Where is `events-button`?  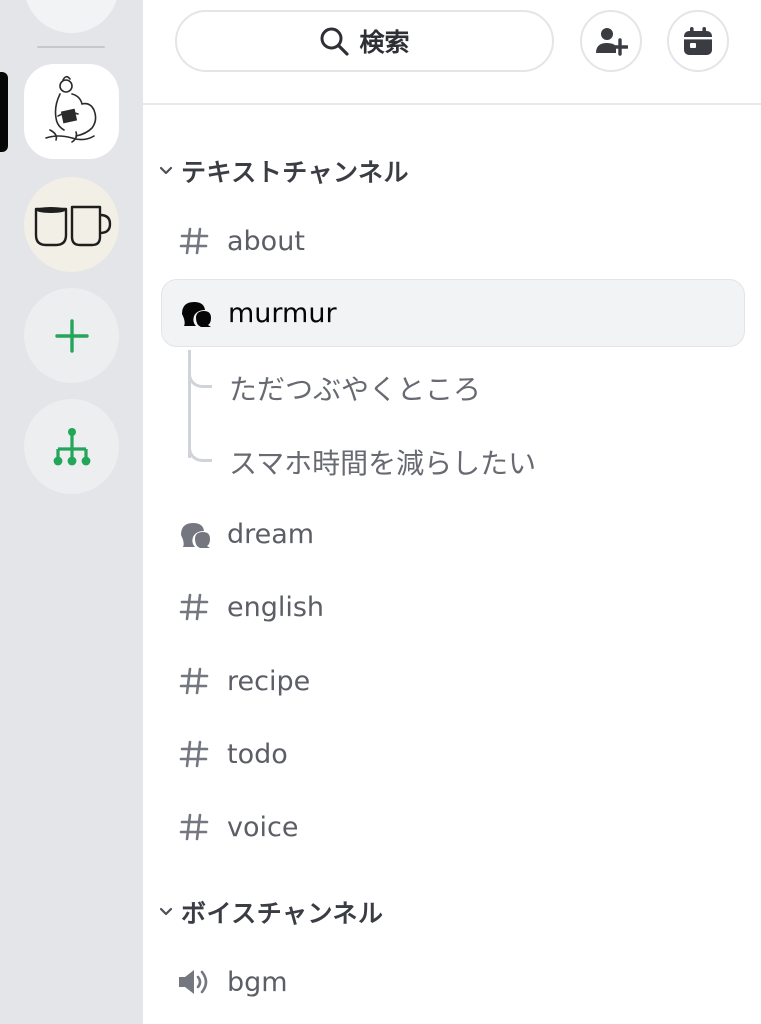
events-button is located at coordinates (698, 41).